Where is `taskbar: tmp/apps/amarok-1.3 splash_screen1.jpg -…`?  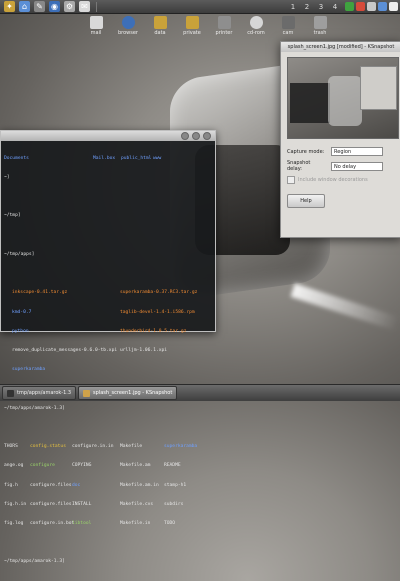
taskbar: tmp/apps/amarok-1.3 splash_screen1.jpg -… is located at coordinates (200, 392).